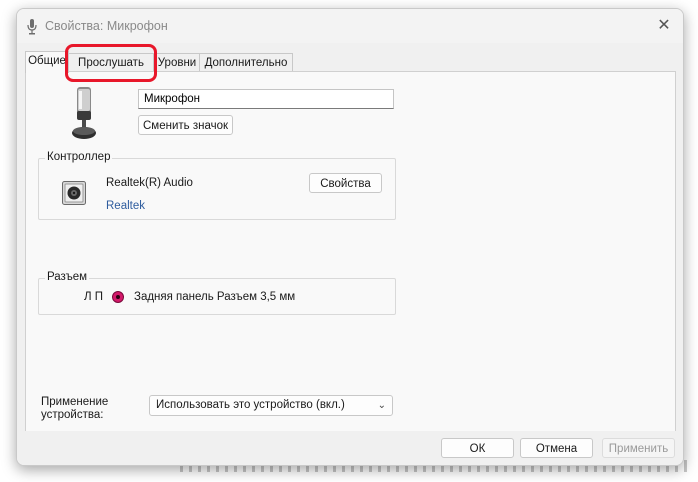  What do you see at coordinates (638, 448) in the screenshot?
I see `apply-button: Применить` at bounding box center [638, 448].